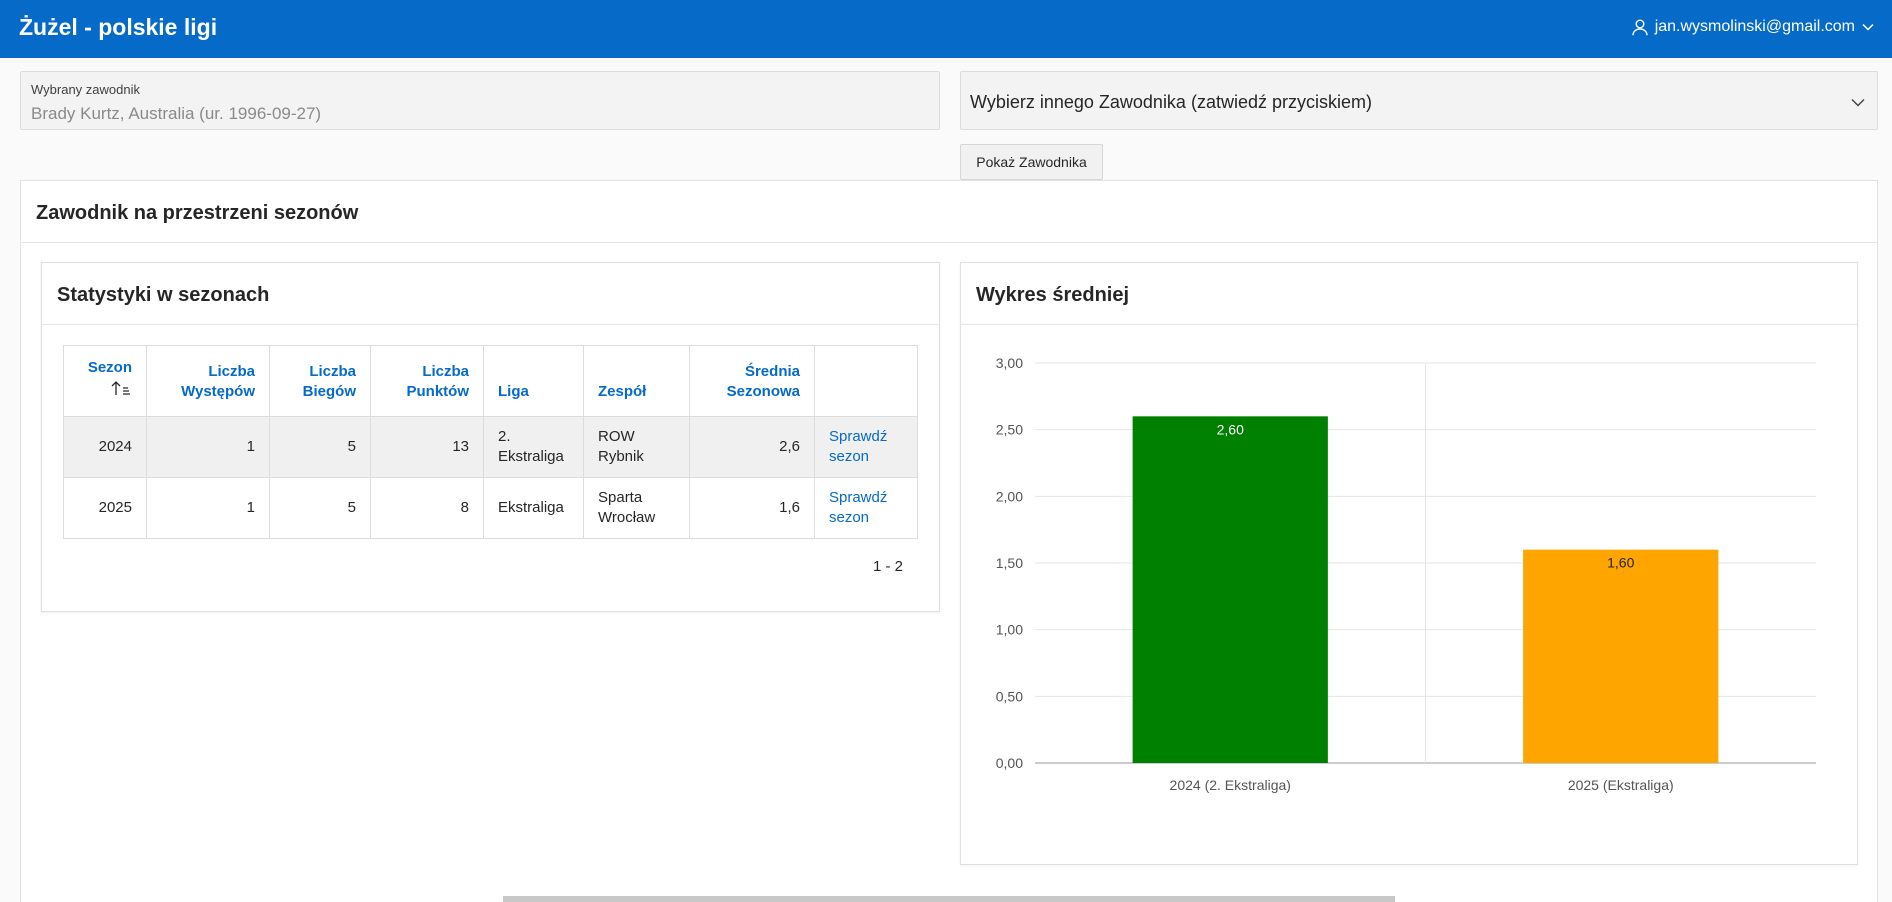 The height and width of the screenshot is (902, 1892). Describe the element at coordinates (1009, 630) in the screenshot. I see `y-tick-label: 1,00` at that location.